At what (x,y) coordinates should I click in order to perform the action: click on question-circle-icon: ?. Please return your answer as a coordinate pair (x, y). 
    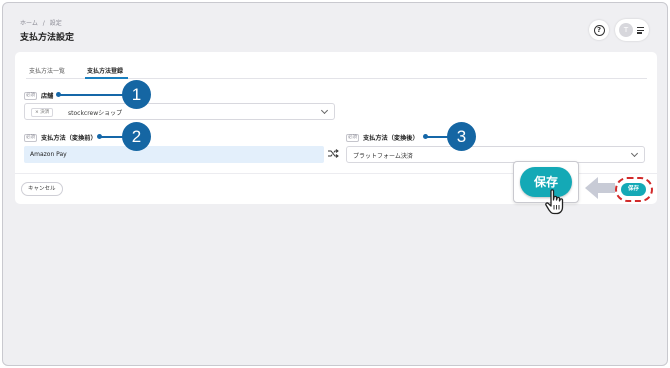
    Looking at the image, I should click on (599, 30).